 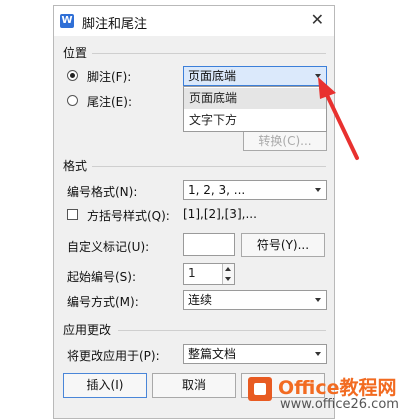 I want to click on dialog-title: 脚注和尾注, so click(x=115, y=24).